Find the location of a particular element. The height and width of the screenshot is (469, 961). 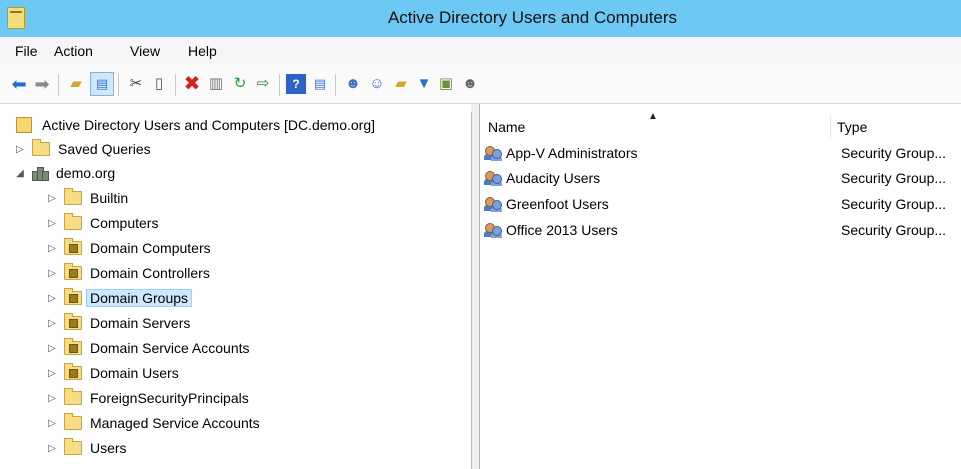

delete-icon: ✖ is located at coordinates (192, 84).